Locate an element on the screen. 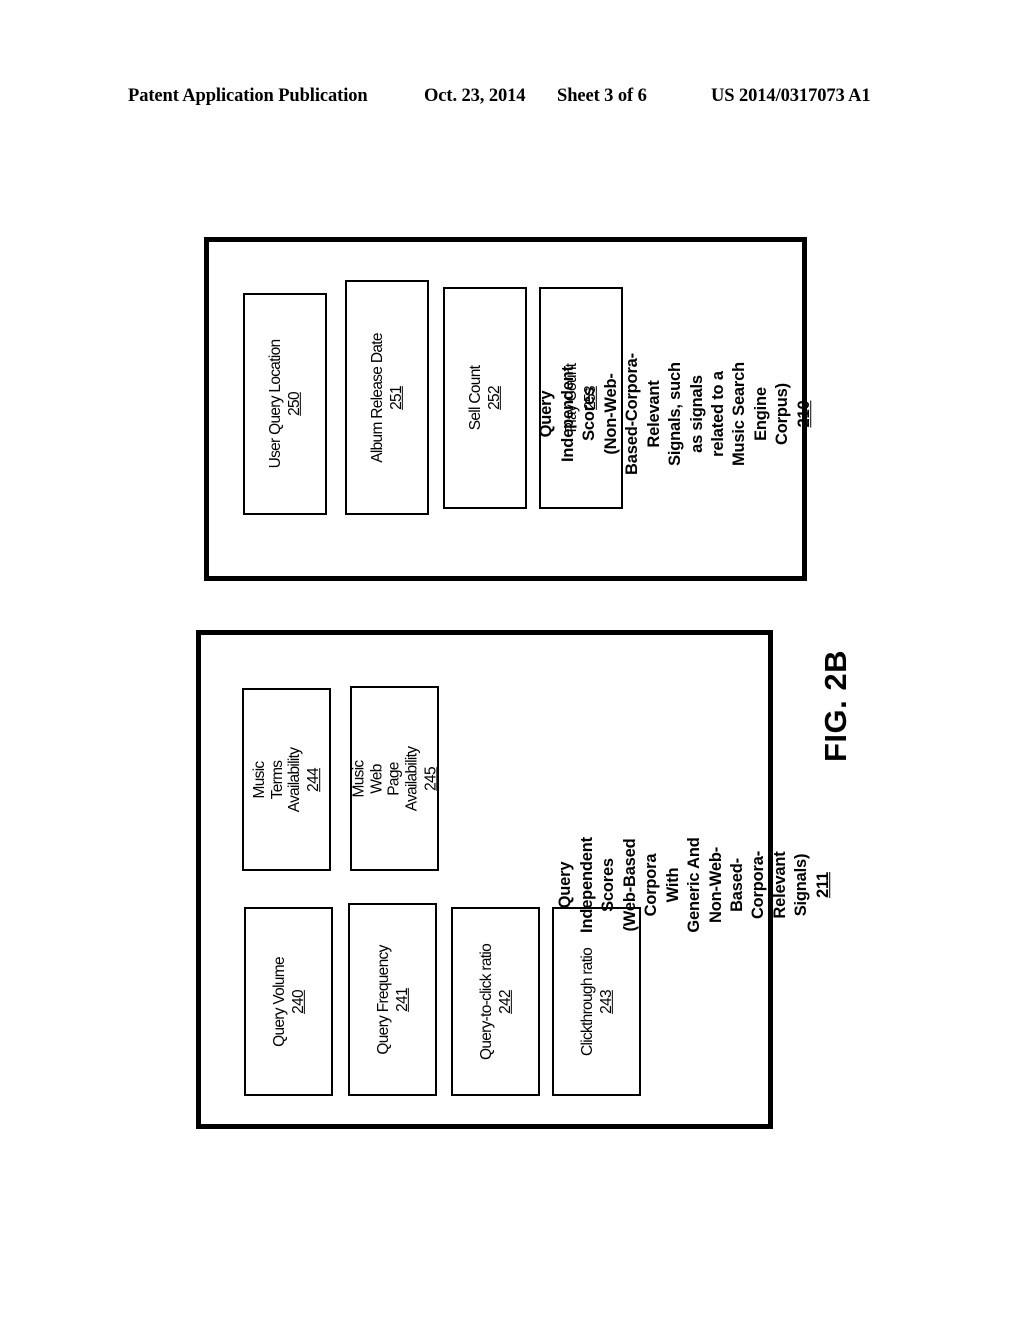 The height and width of the screenshot is (1320, 1024). item-box-query-to-click-ratio: Query-to-click ratio 242 is located at coordinates (495, 1001).